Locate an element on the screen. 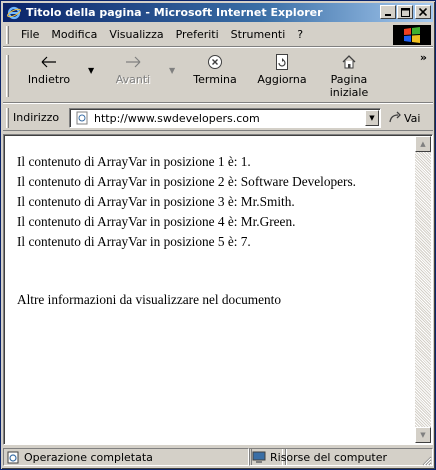 This screenshot has width=436, height=470. address-dropdown-button: ▼ is located at coordinates (372, 118).